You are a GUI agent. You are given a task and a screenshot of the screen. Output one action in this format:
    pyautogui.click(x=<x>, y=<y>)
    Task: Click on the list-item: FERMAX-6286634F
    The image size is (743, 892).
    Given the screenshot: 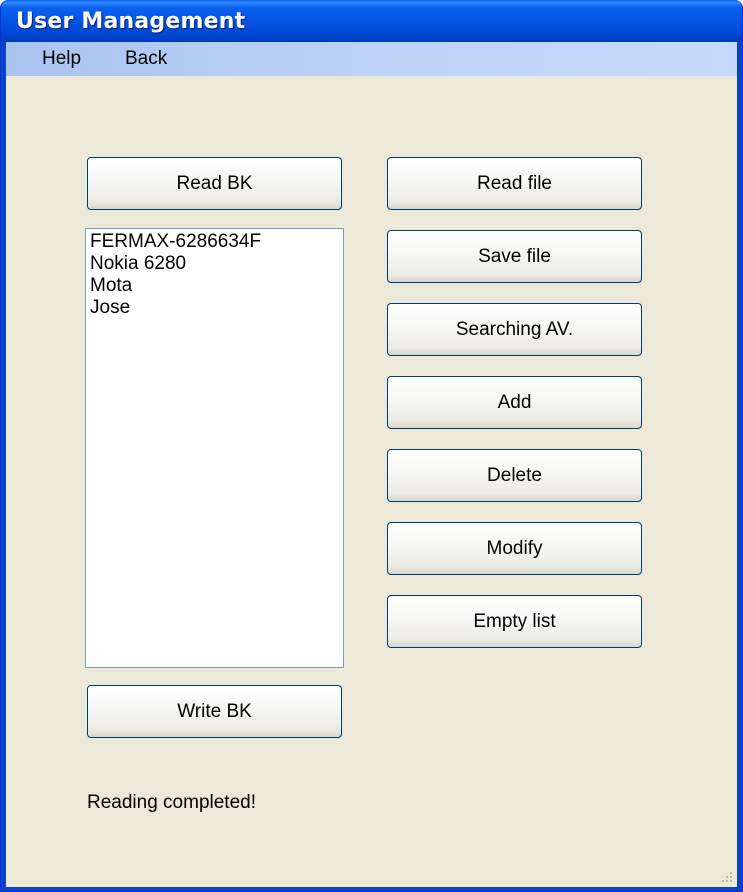 What is the action you would take?
    pyautogui.click(x=214, y=242)
    